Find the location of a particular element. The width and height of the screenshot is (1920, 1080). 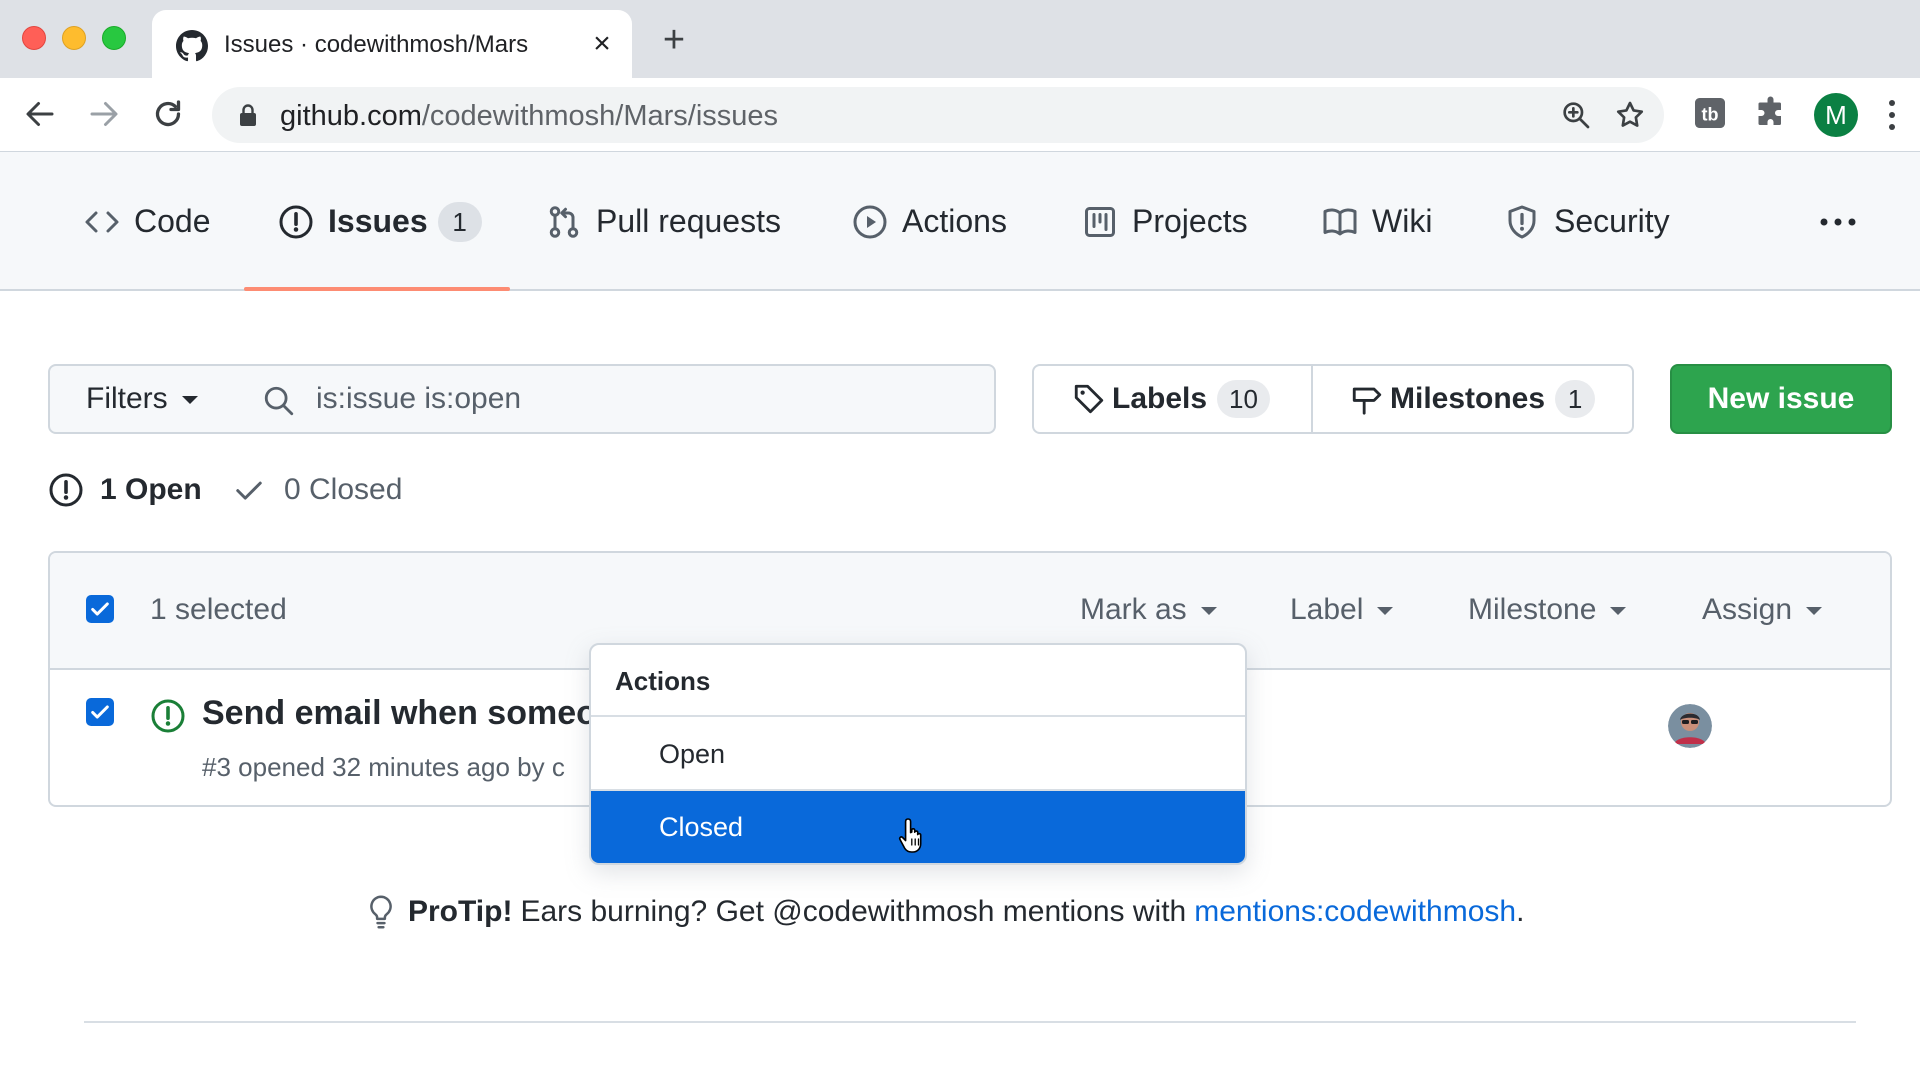

labels-button: Labels 10 is located at coordinates (1171, 399).